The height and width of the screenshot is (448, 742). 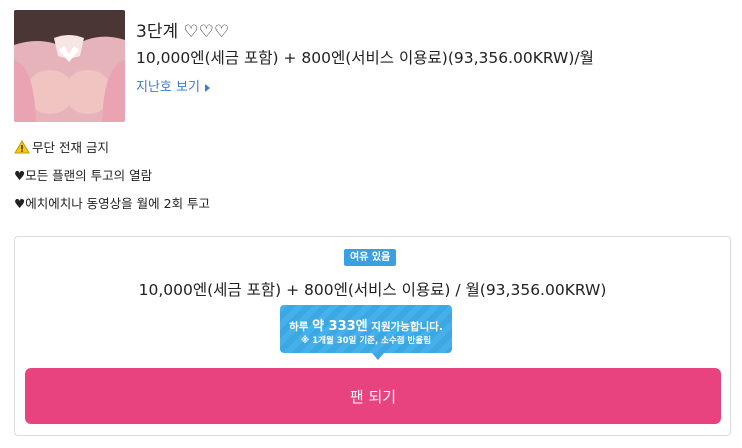 I want to click on daily-support-text: 하루 약 333엔 지원가능합니다., so click(x=366, y=324).